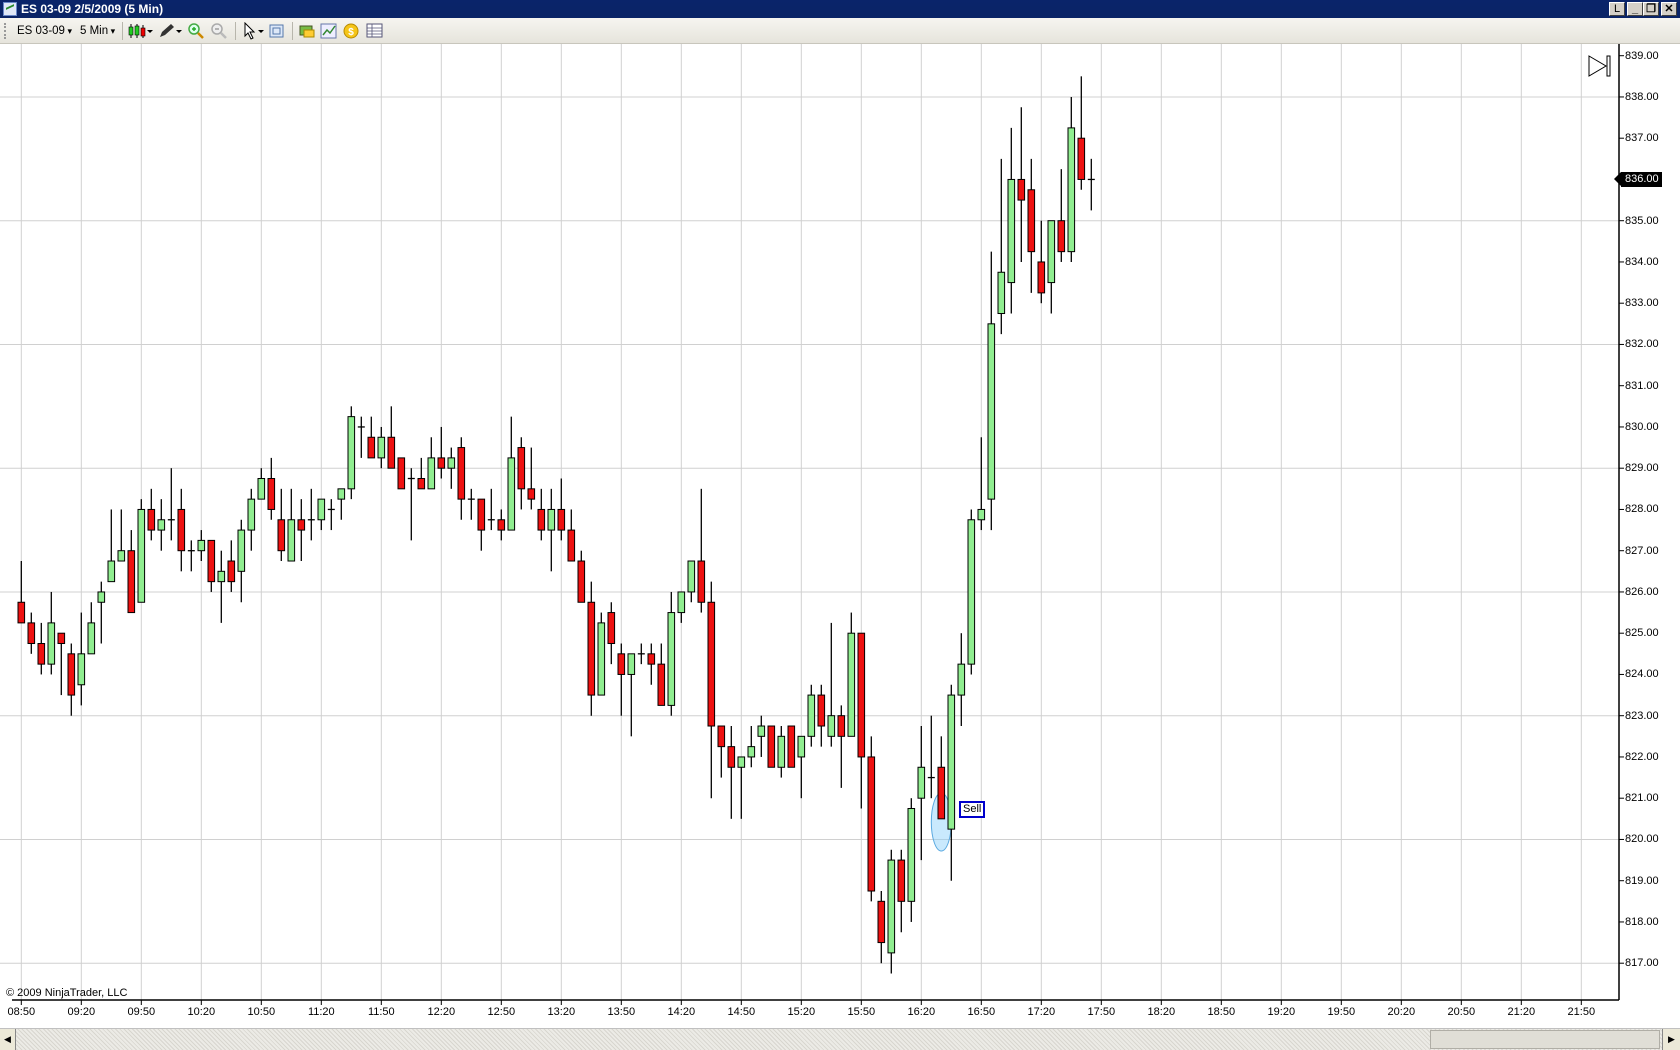 The image size is (1680, 1050). Describe the element at coordinates (1617, 9) in the screenshot. I see `link-button: L` at that location.